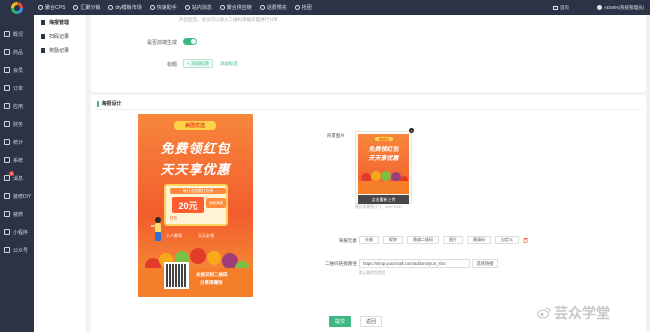 The height and width of the screenshot is (332, 650). I want to click on bg-image-hint: 建议背景图尺寸：640*1080, so click(378, 207).